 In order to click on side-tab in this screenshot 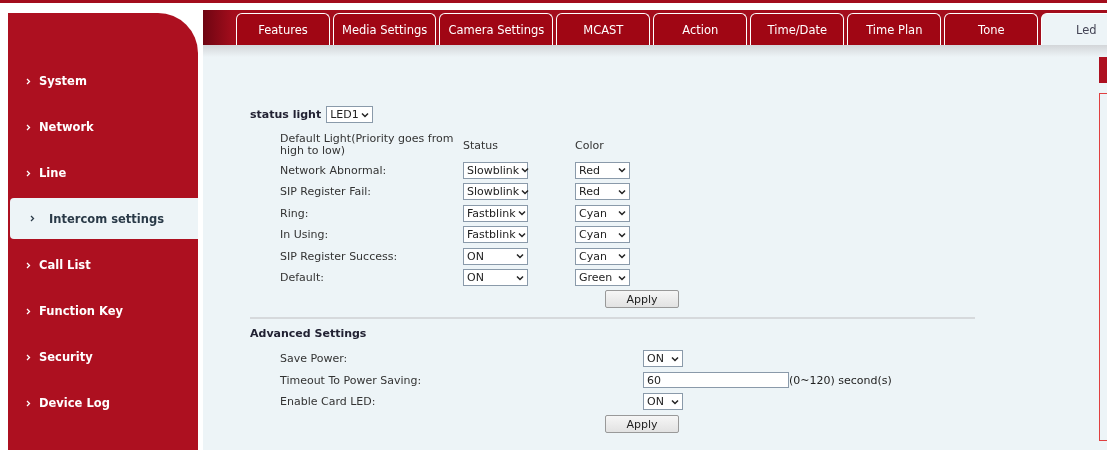, I will do `click(1103, 70)`.